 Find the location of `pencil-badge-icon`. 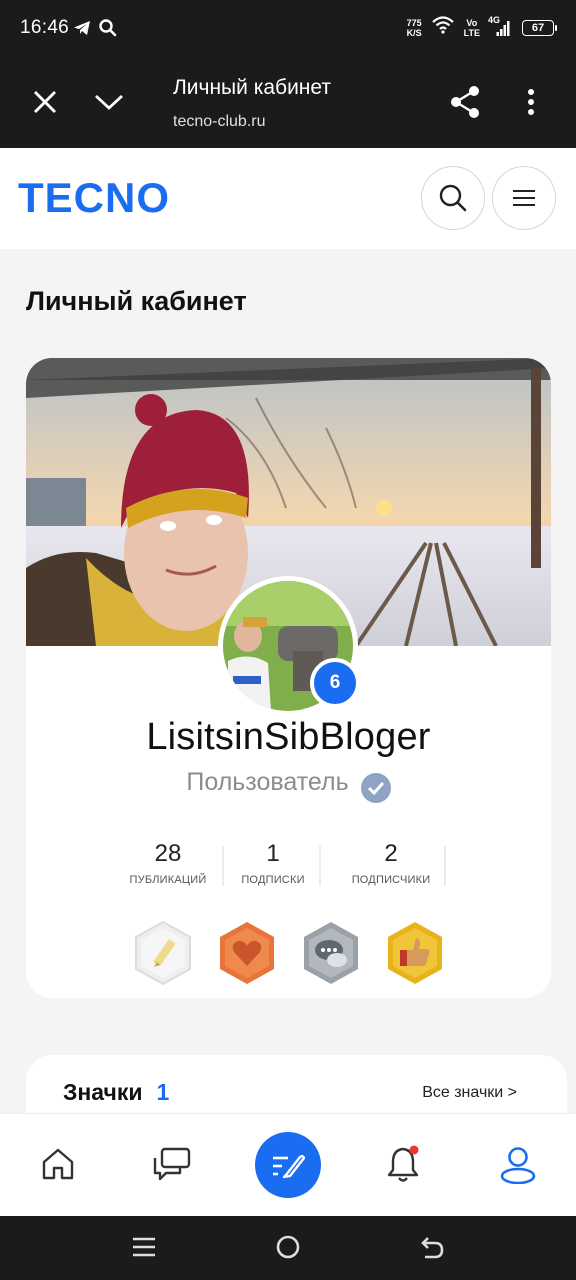

pencil-badge-icon is located at coordinates (163, 953).